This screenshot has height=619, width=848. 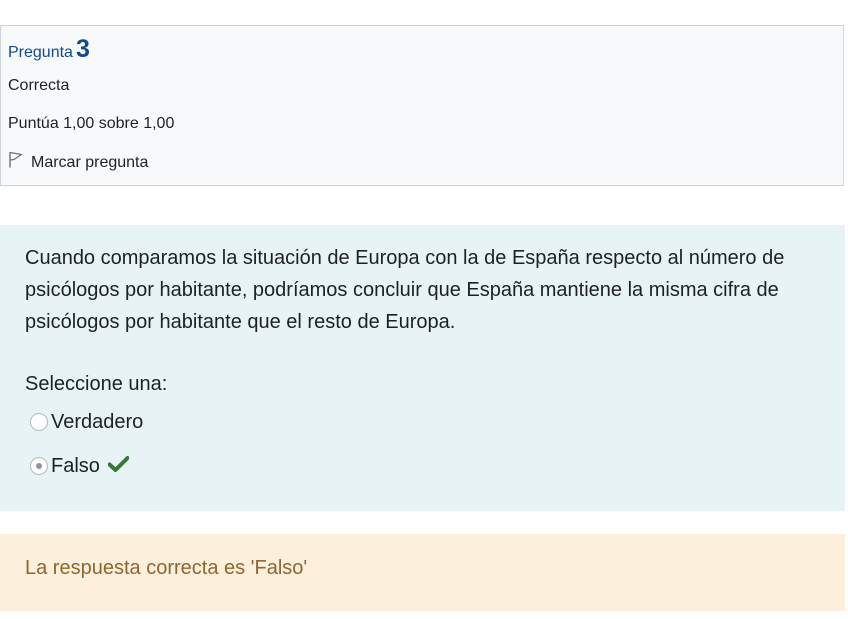 I want to click on answer-option-verdadero: Verdadero, so click(x=86, y=422).